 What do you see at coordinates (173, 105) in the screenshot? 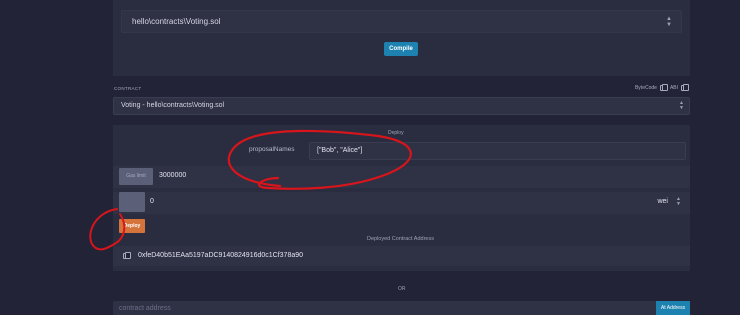
I see `contract-select-value: Voting - hello\contracts\Voting.sol` at bounding box center [173, 105].